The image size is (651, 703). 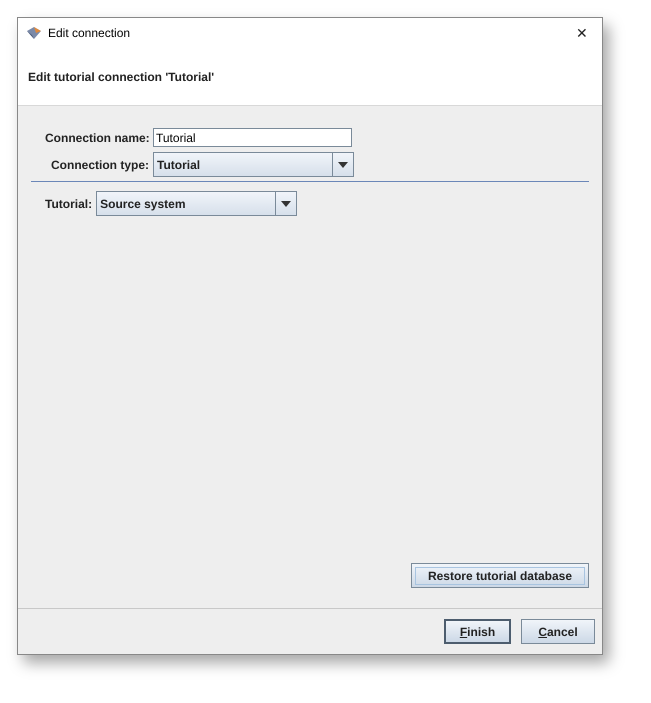 What do you see at coordinates (68, 204) in the screenshot?
I see `field-label: Tutorial:` at bounding box center [68, 204].